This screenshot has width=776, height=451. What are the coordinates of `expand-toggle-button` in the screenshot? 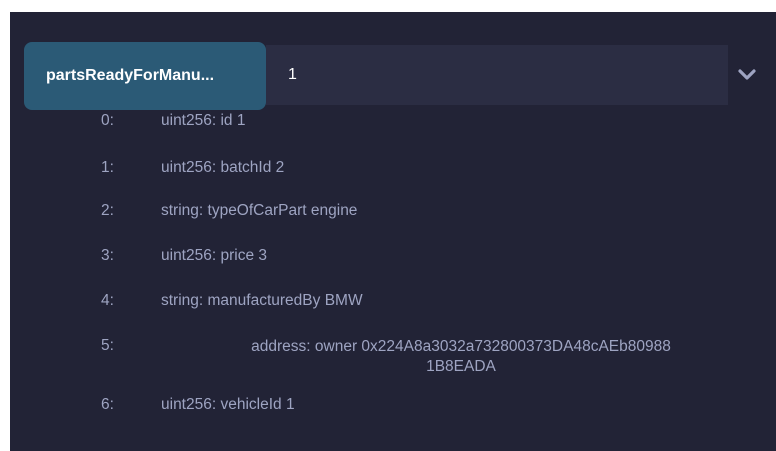 It's located at (747, 75).